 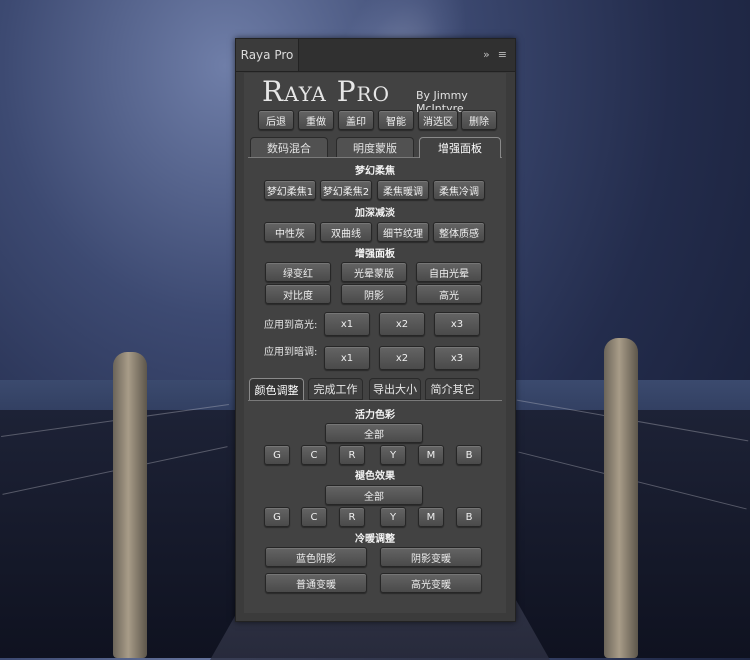 I want to click on panel-header: Raya Pro » ≡, so click(x=375, y=55).